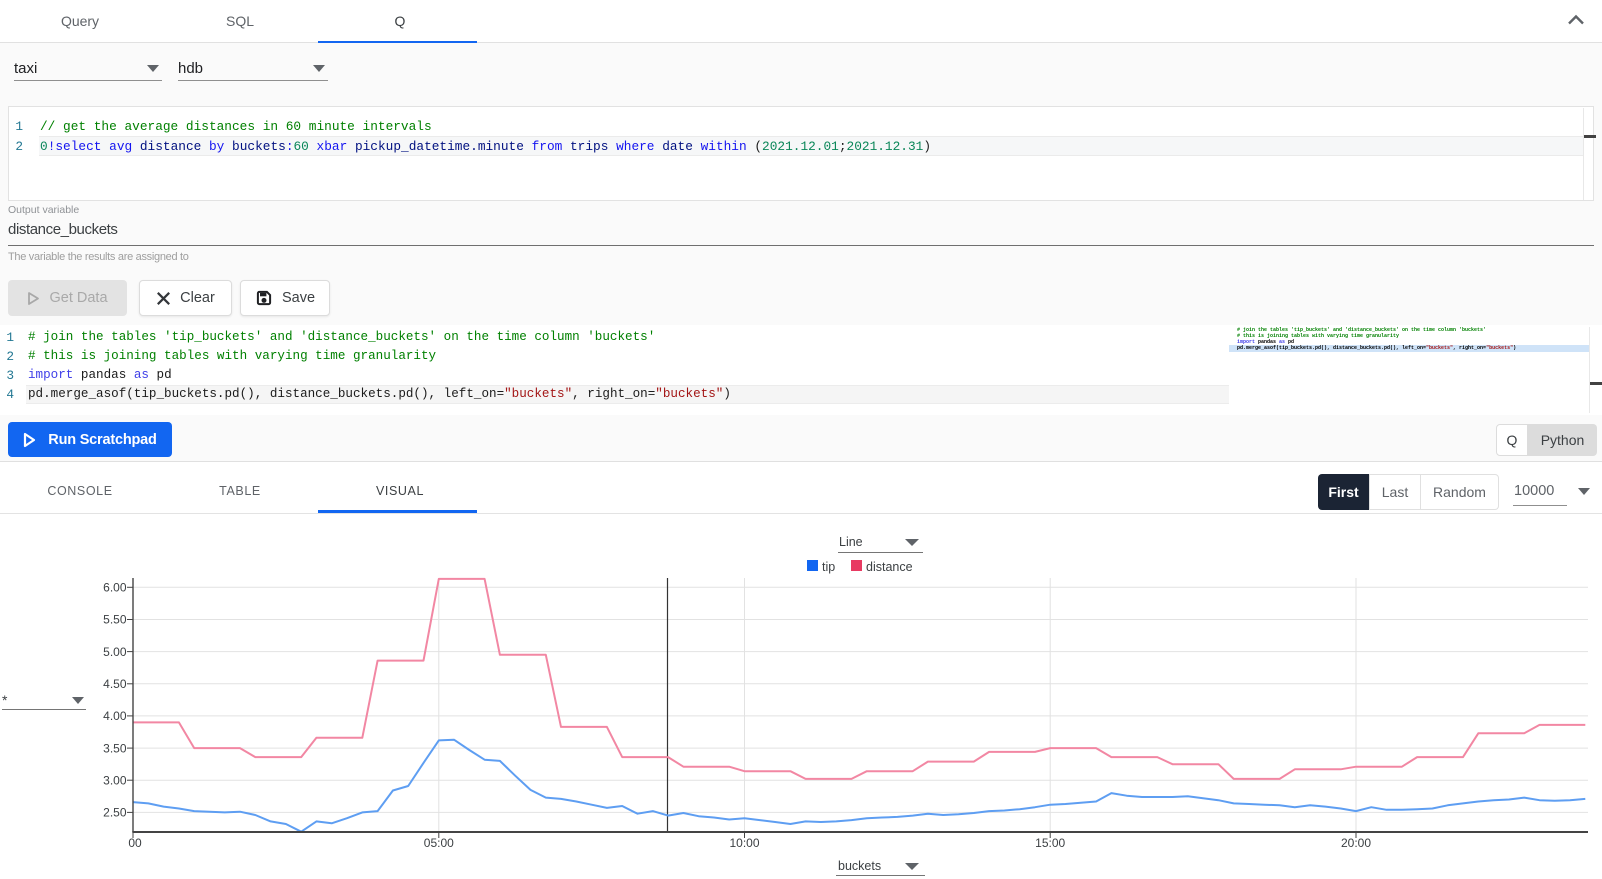 The width and height of the screenshot is (1602, 879). Describe the element at coordinates (135, 843) in the screenshot. I see `svg-text: 00` at that location.